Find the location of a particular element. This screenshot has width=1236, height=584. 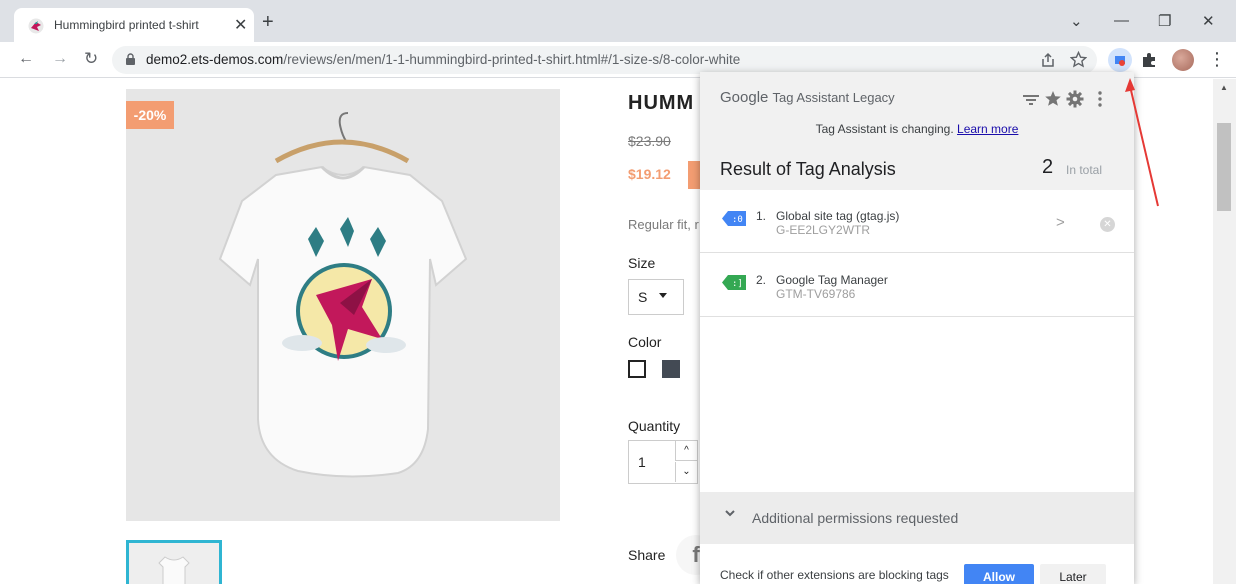

popup-brand: Google Tag Assistant Legacy is located at coordinates (807, 97).